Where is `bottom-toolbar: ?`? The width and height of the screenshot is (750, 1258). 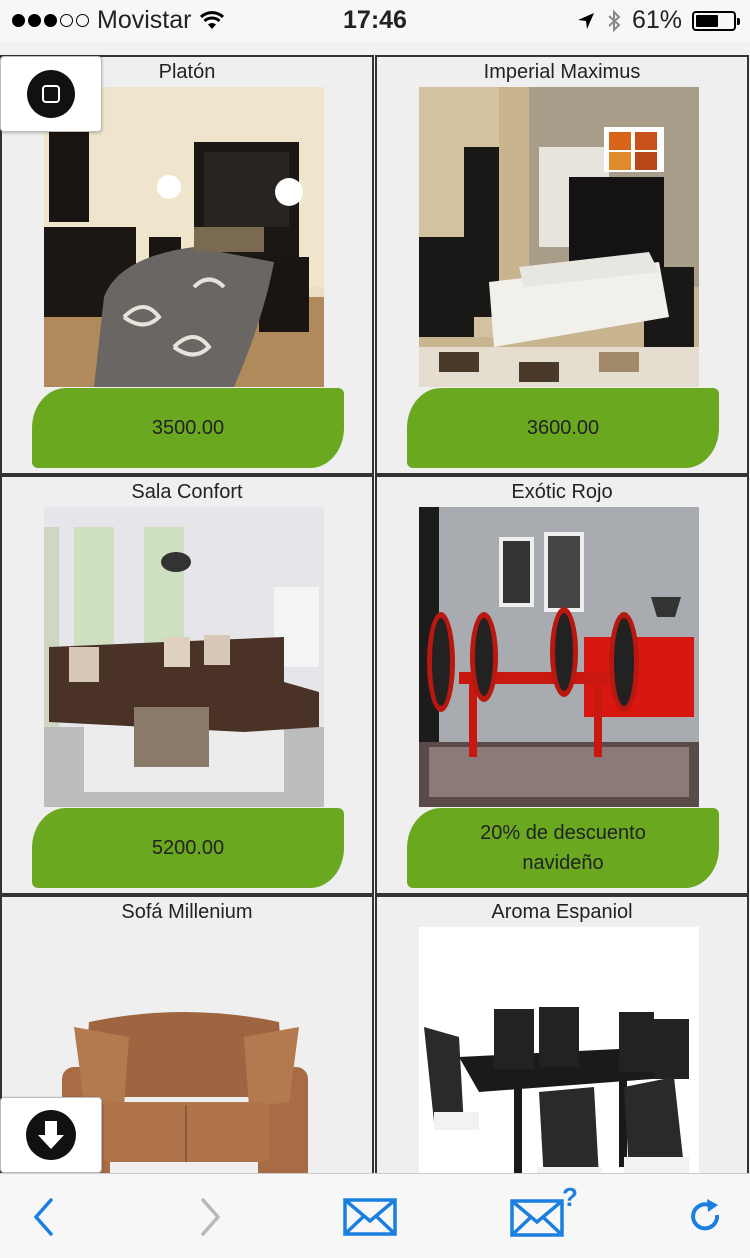 bottom-toolbar: ? is located at coordinates (375, 1215).